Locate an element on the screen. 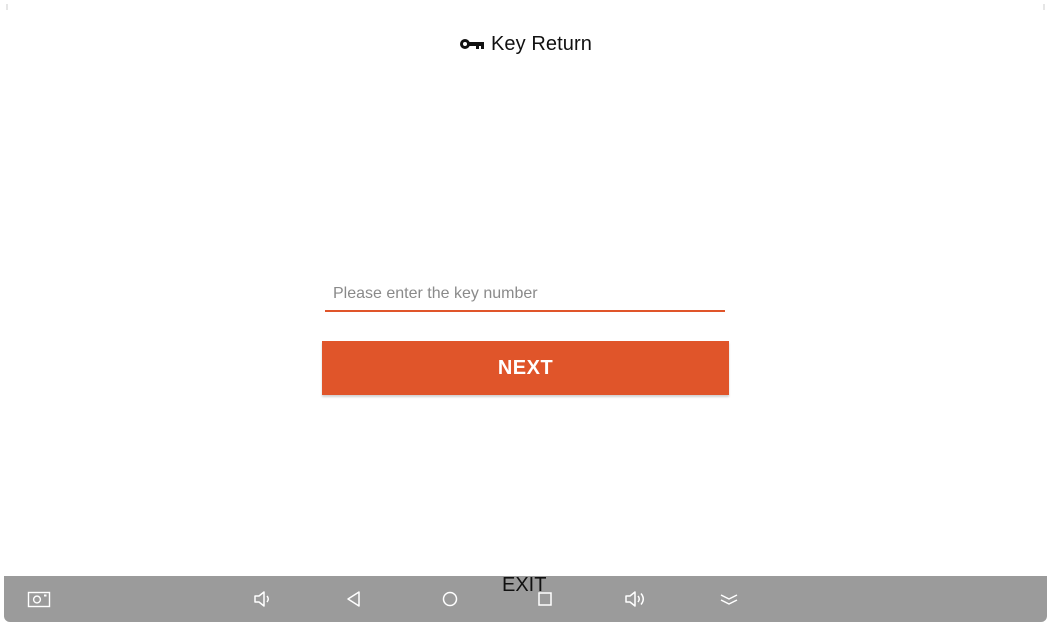 Image resolution: width=1051 pixels, height=622 pixels. collapse-bar-button is located at coordinates (729, 599).